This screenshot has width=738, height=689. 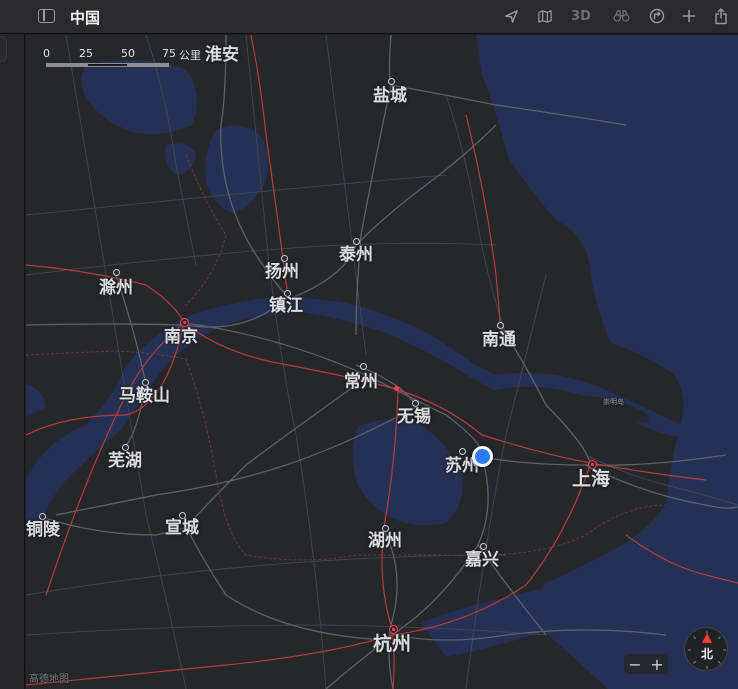 What do you see at coordinates (184, 322) in the screenshot?
I see `capital-marker-nanjing` at bounding box center [184, 322].